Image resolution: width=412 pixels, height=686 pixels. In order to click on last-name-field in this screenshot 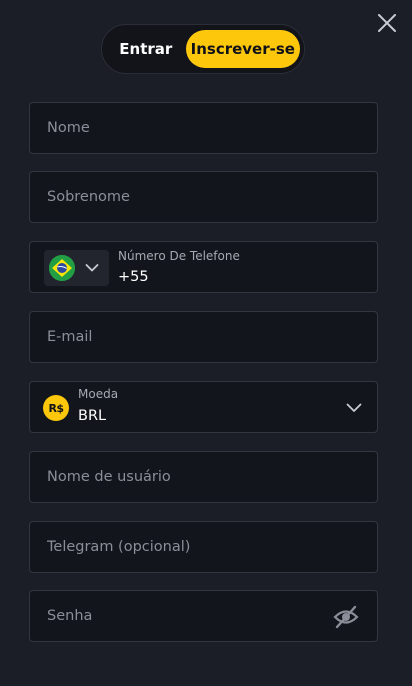, I will do `click(203, 197)`.